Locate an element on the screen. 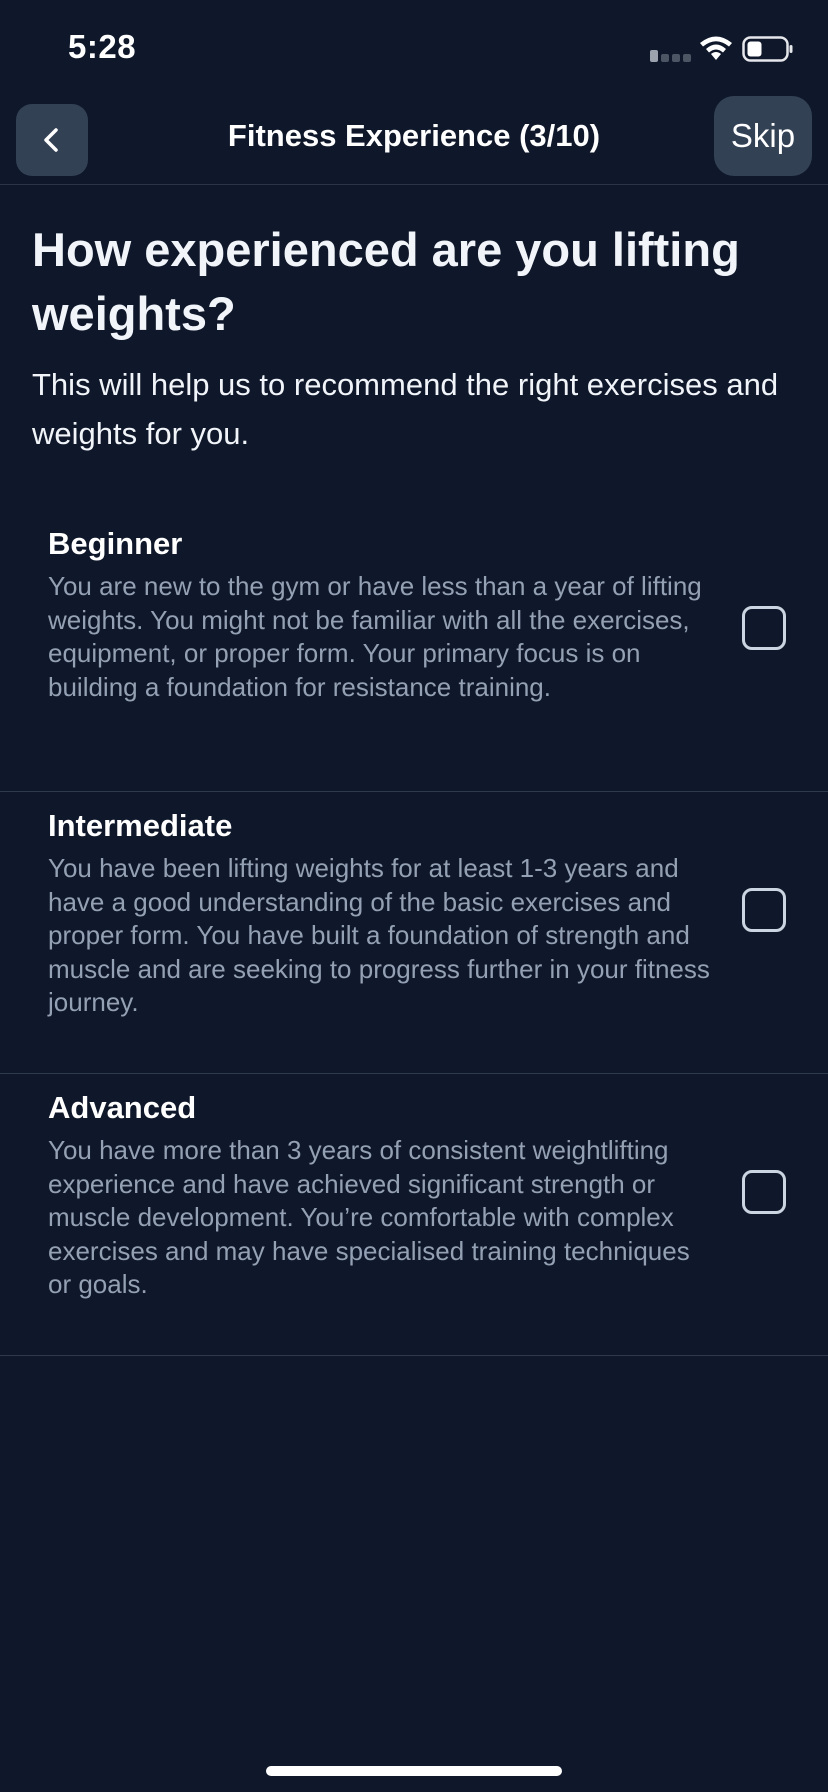 Image resolution: width=828 pixels, height=1792 pixels. intermediate-checkbox is located at coordinates (764, 910).